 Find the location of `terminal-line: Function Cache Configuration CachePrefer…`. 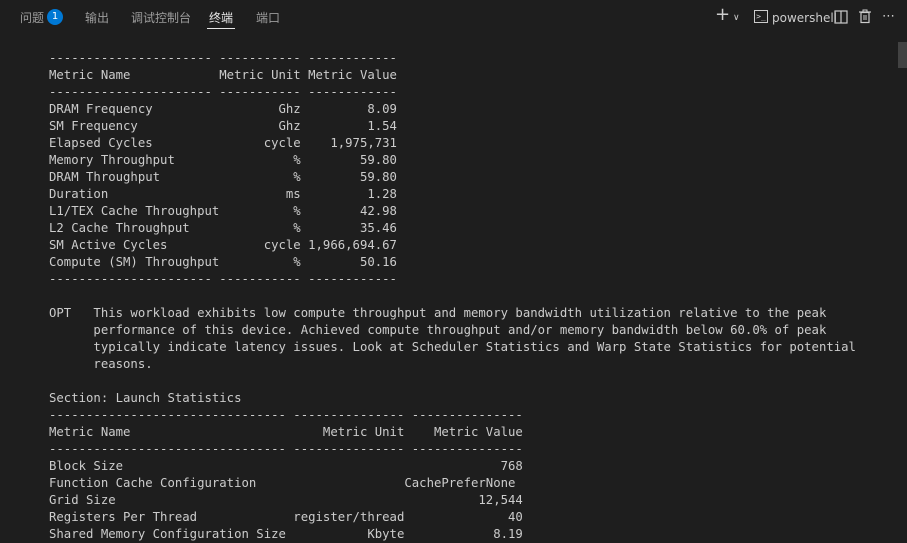

terminal-line: Function Cache Configuration CachePrefer… is located at coordinates (282, 483).